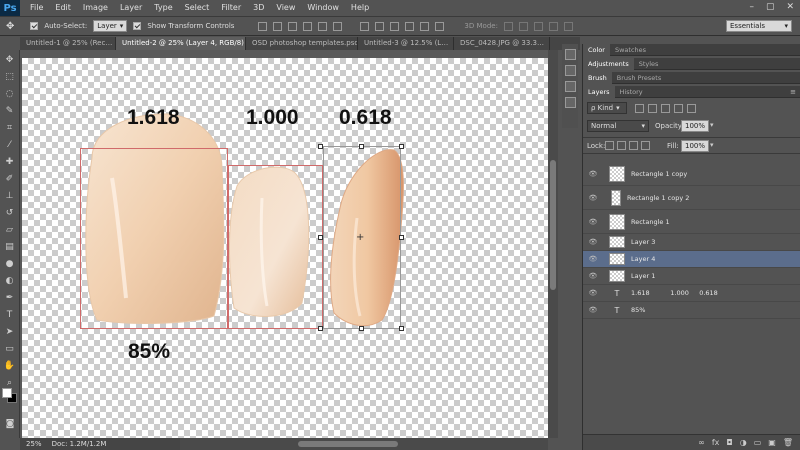 Image resolution: width=800 pixels, height=450 pixels. What do you see at coordinates (63, 8) in the screenshot?
I see `menu-edit: Edit` at bounding box center [63, 8].